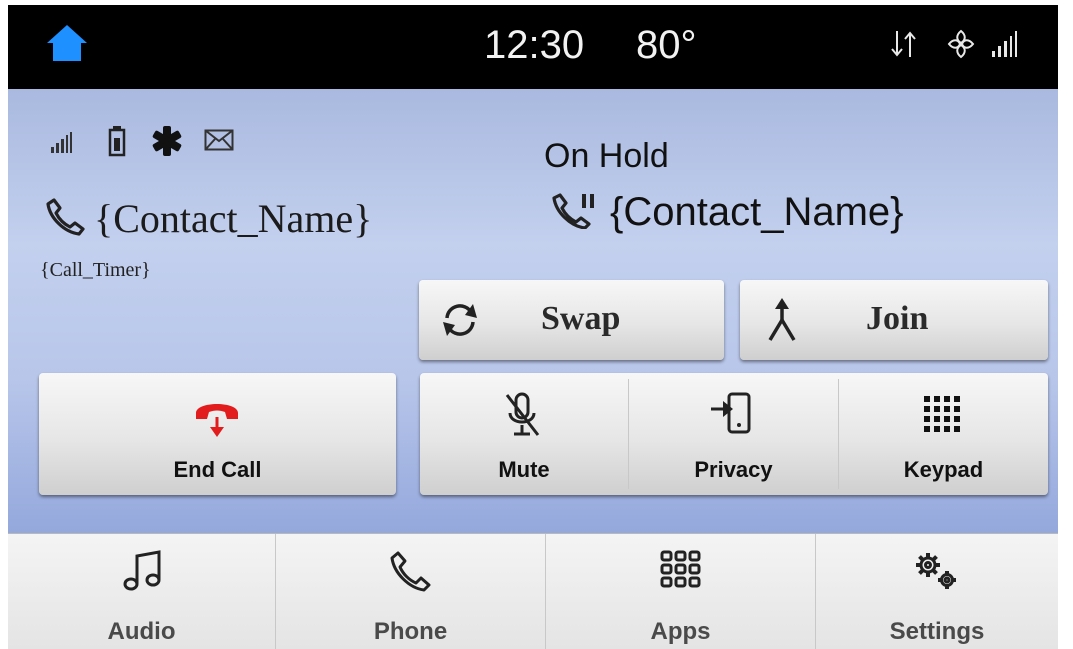 Image resolution: width=1073 pixels, height=649 pixels. I want to click on held-contact-name: {Contact_Name}, so click(757, 212).